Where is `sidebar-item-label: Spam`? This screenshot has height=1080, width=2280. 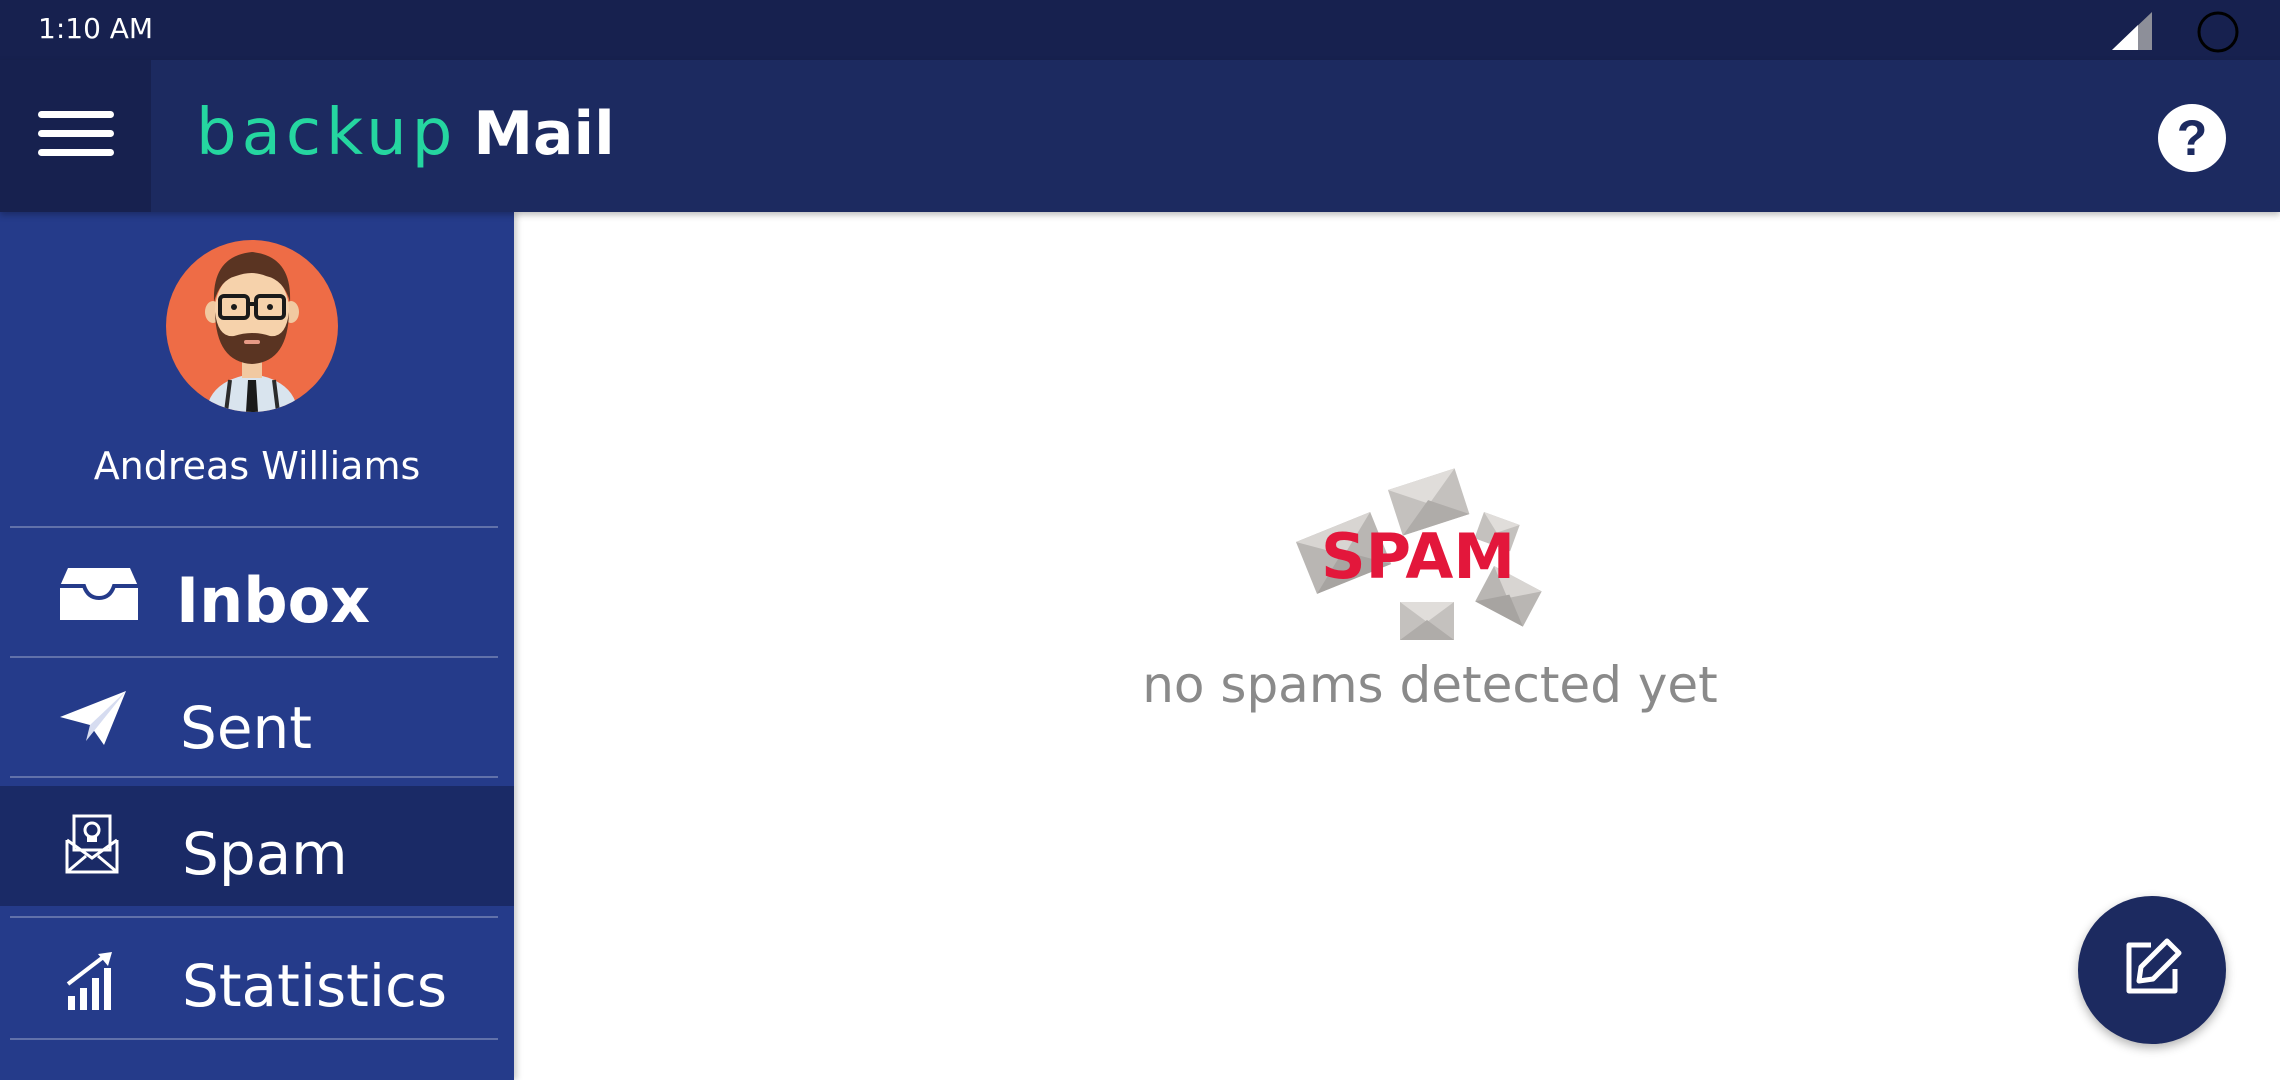 sidebar-item-label: Spam is located at coordinates (265, 854).